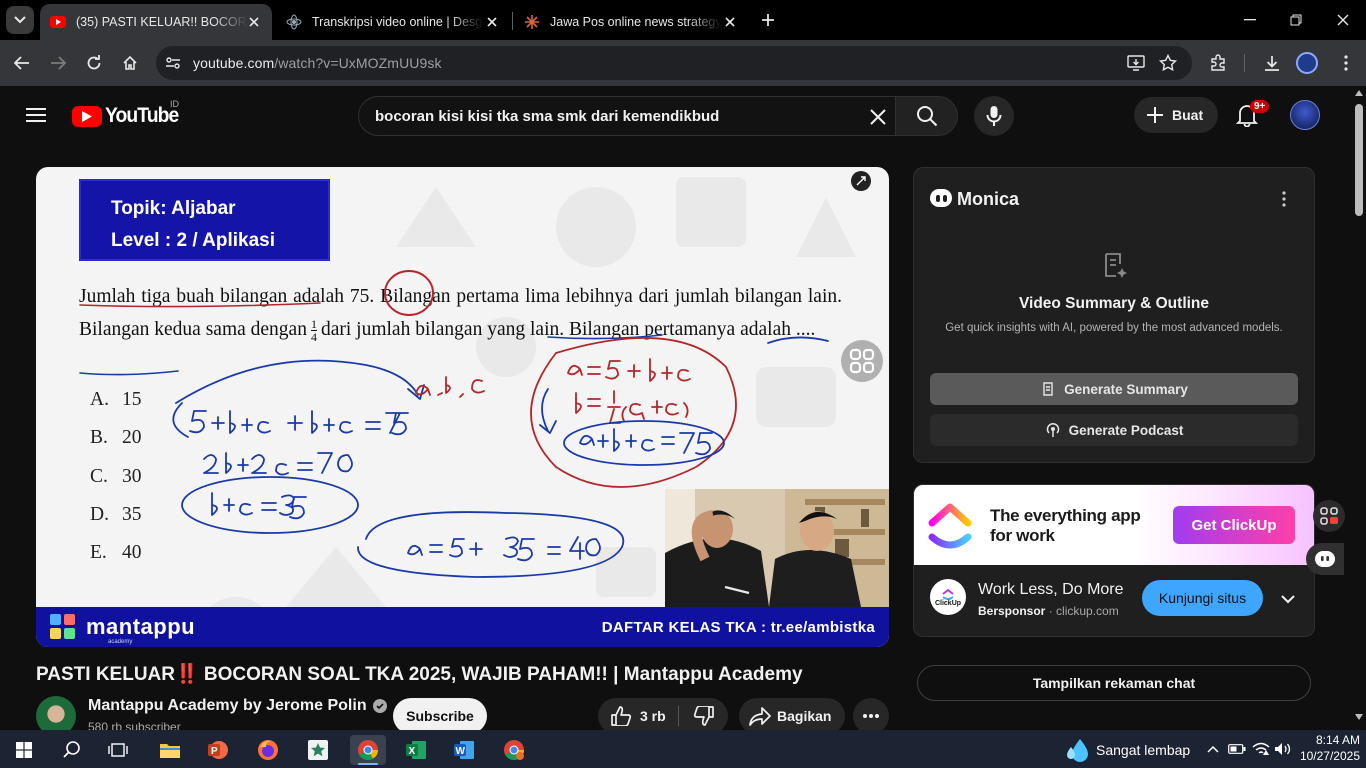  What do you see at coordinates (1244, 63) in the screenshot?
I see `toolbar-divider` at bounding box center [1244, 63].